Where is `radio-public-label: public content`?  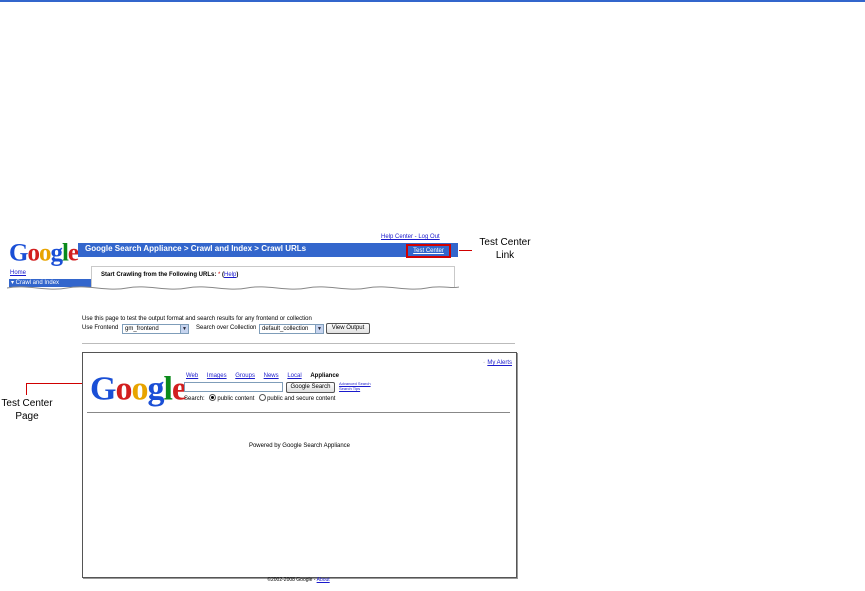 radio-public-label: public content is located at coordinates (236, 399).